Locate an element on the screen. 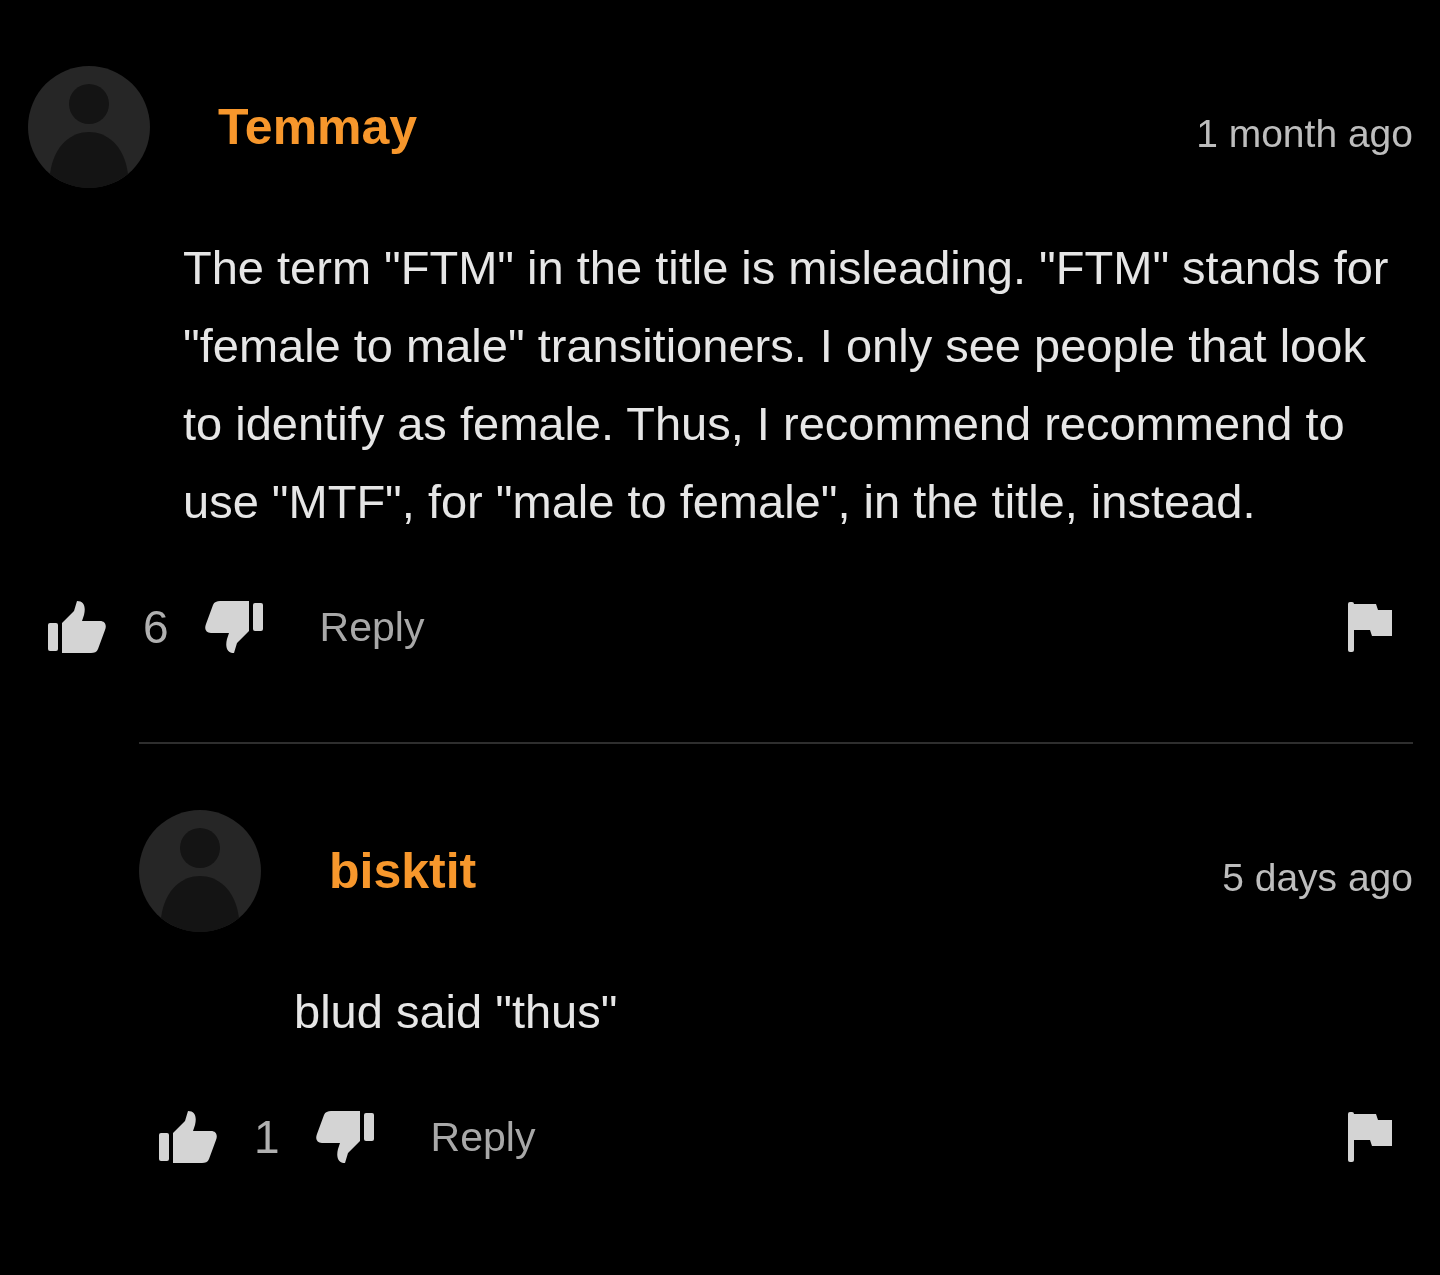  timestamp: 5 days ago is located at coordinates (1317, 878).